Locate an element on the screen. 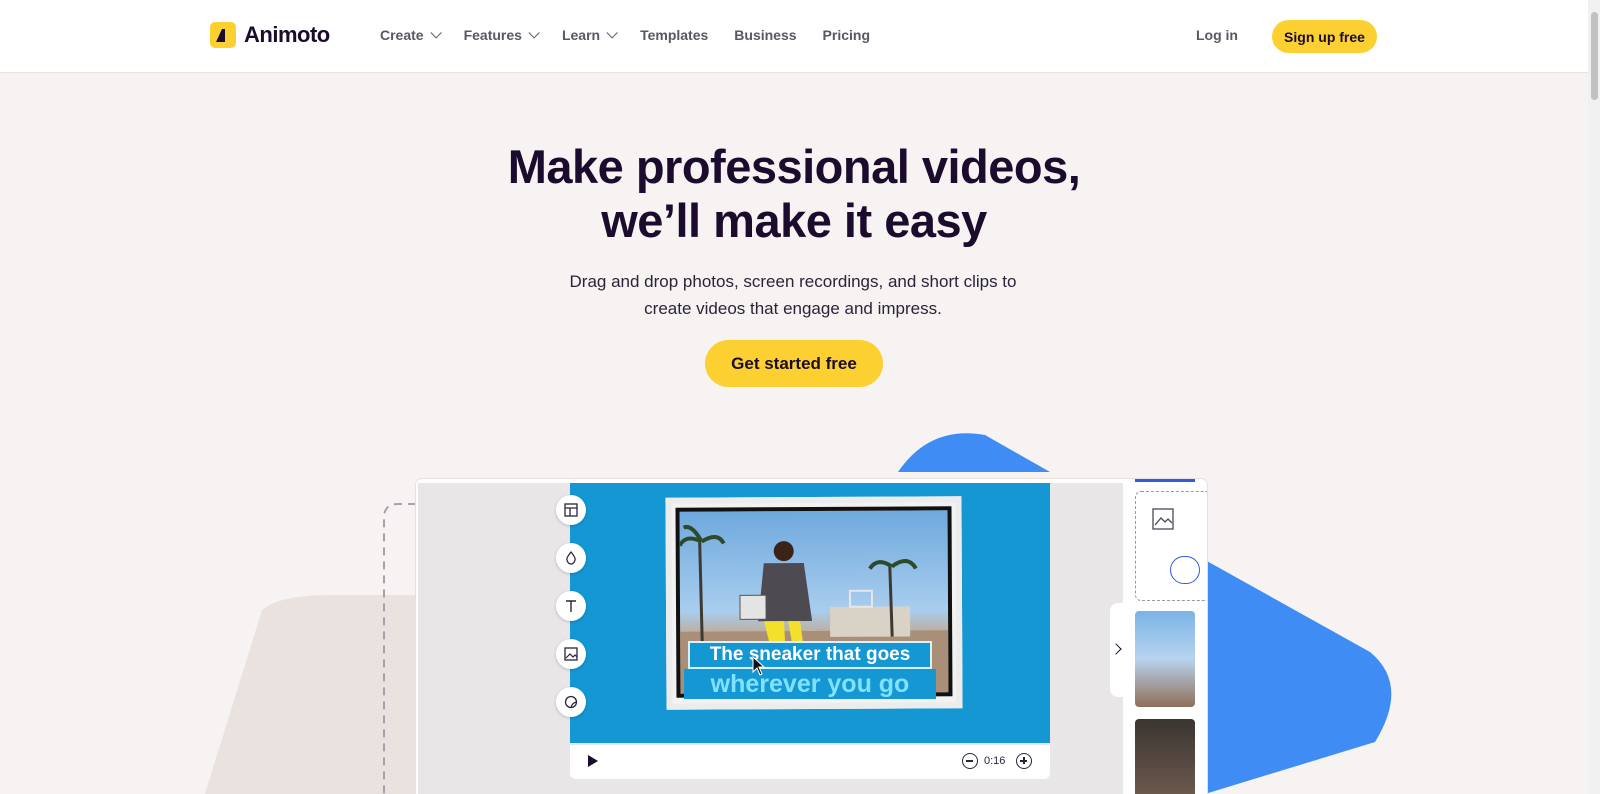 The image size is (1600, 794). layout-icon is located at coordinates (571, 510).